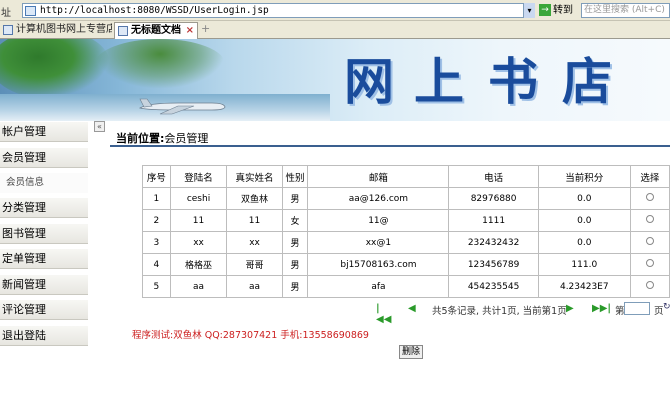 This screenshot has height=403, width=670. I want to click on sidebar-subitem-member-info: 会员信息, so click(44, 183).